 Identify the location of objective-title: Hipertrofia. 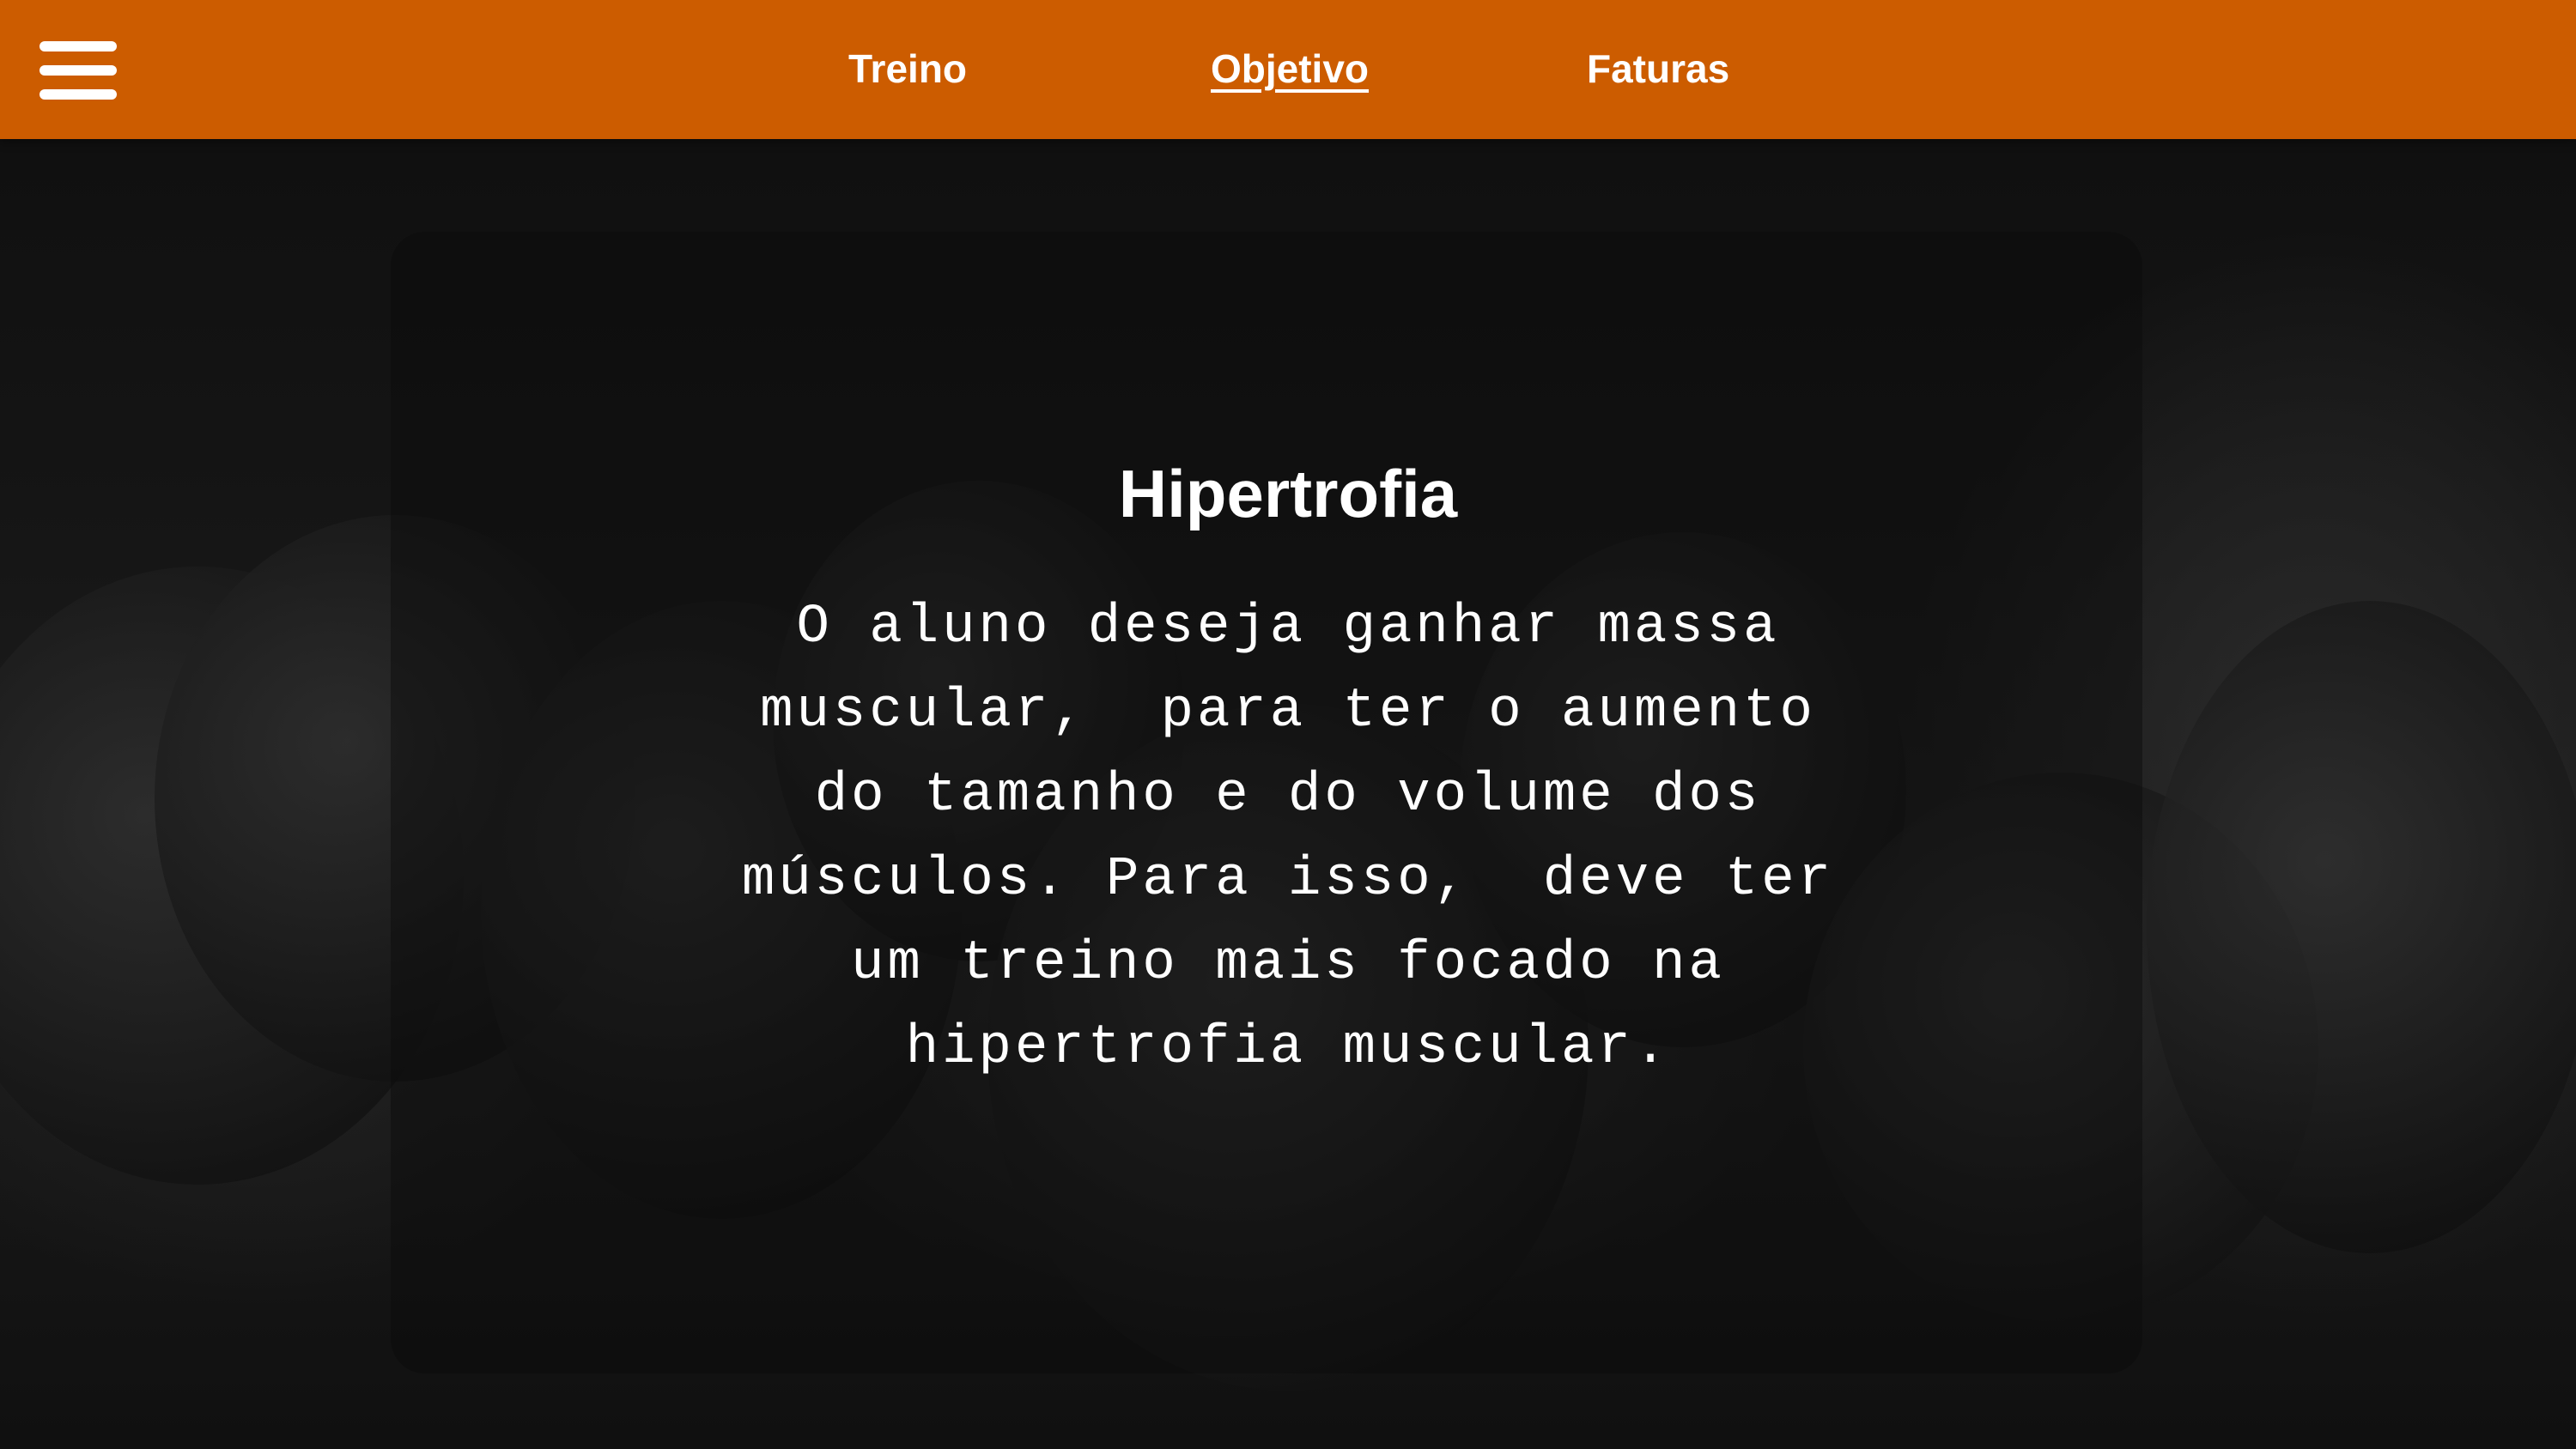
(1288, 493).